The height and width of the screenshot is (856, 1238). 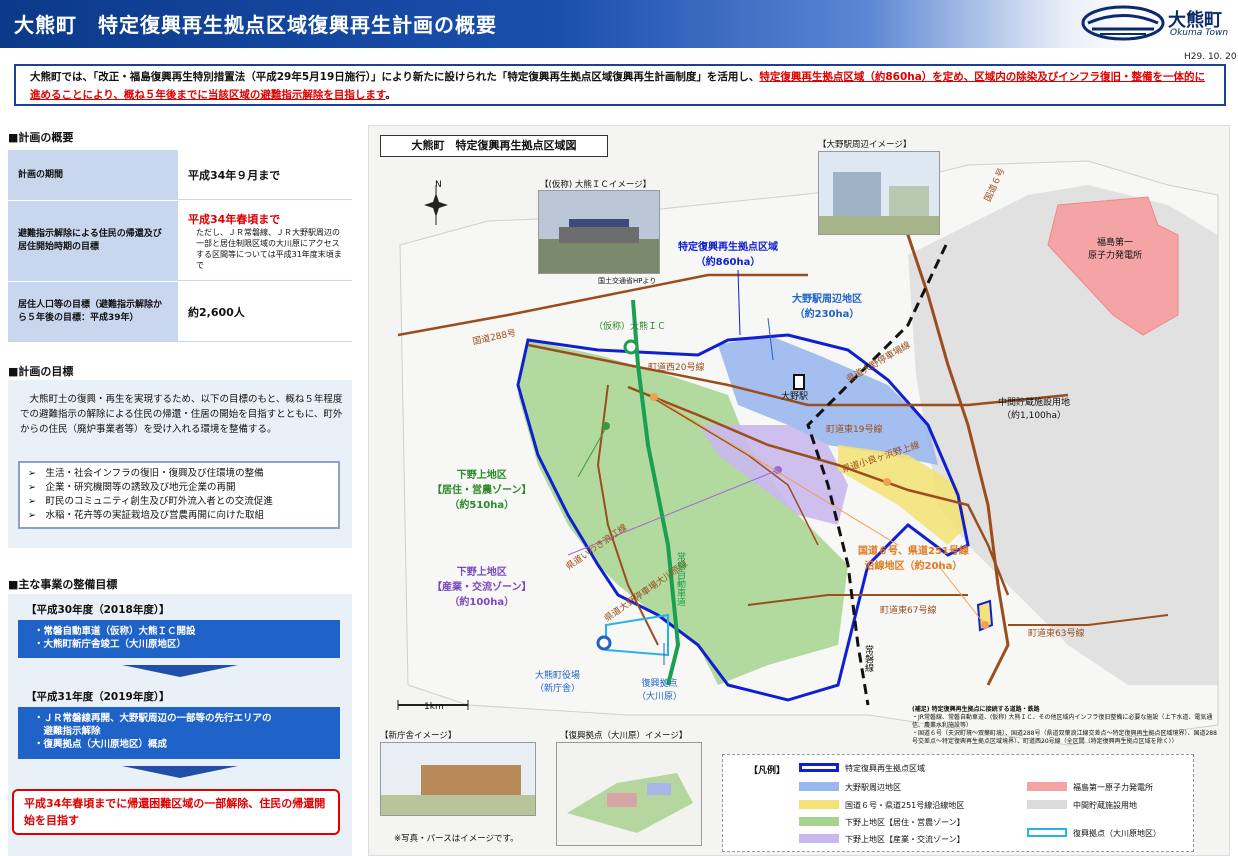 I want to click on row-value: 約2,600人, so click(x=265, y=312).